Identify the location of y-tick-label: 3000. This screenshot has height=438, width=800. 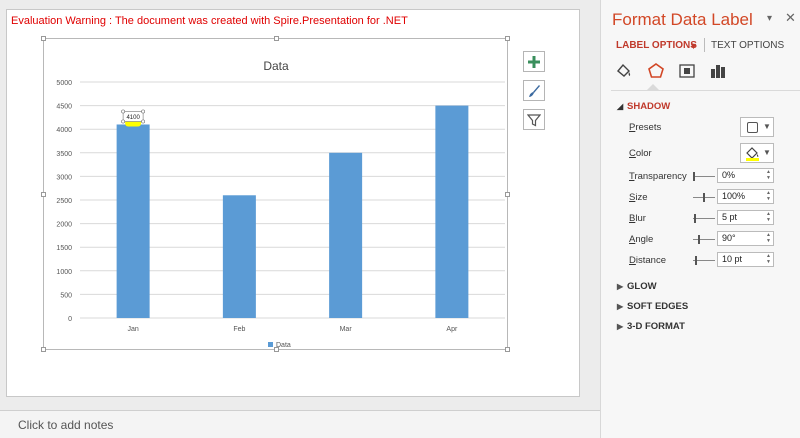
(64, 177).